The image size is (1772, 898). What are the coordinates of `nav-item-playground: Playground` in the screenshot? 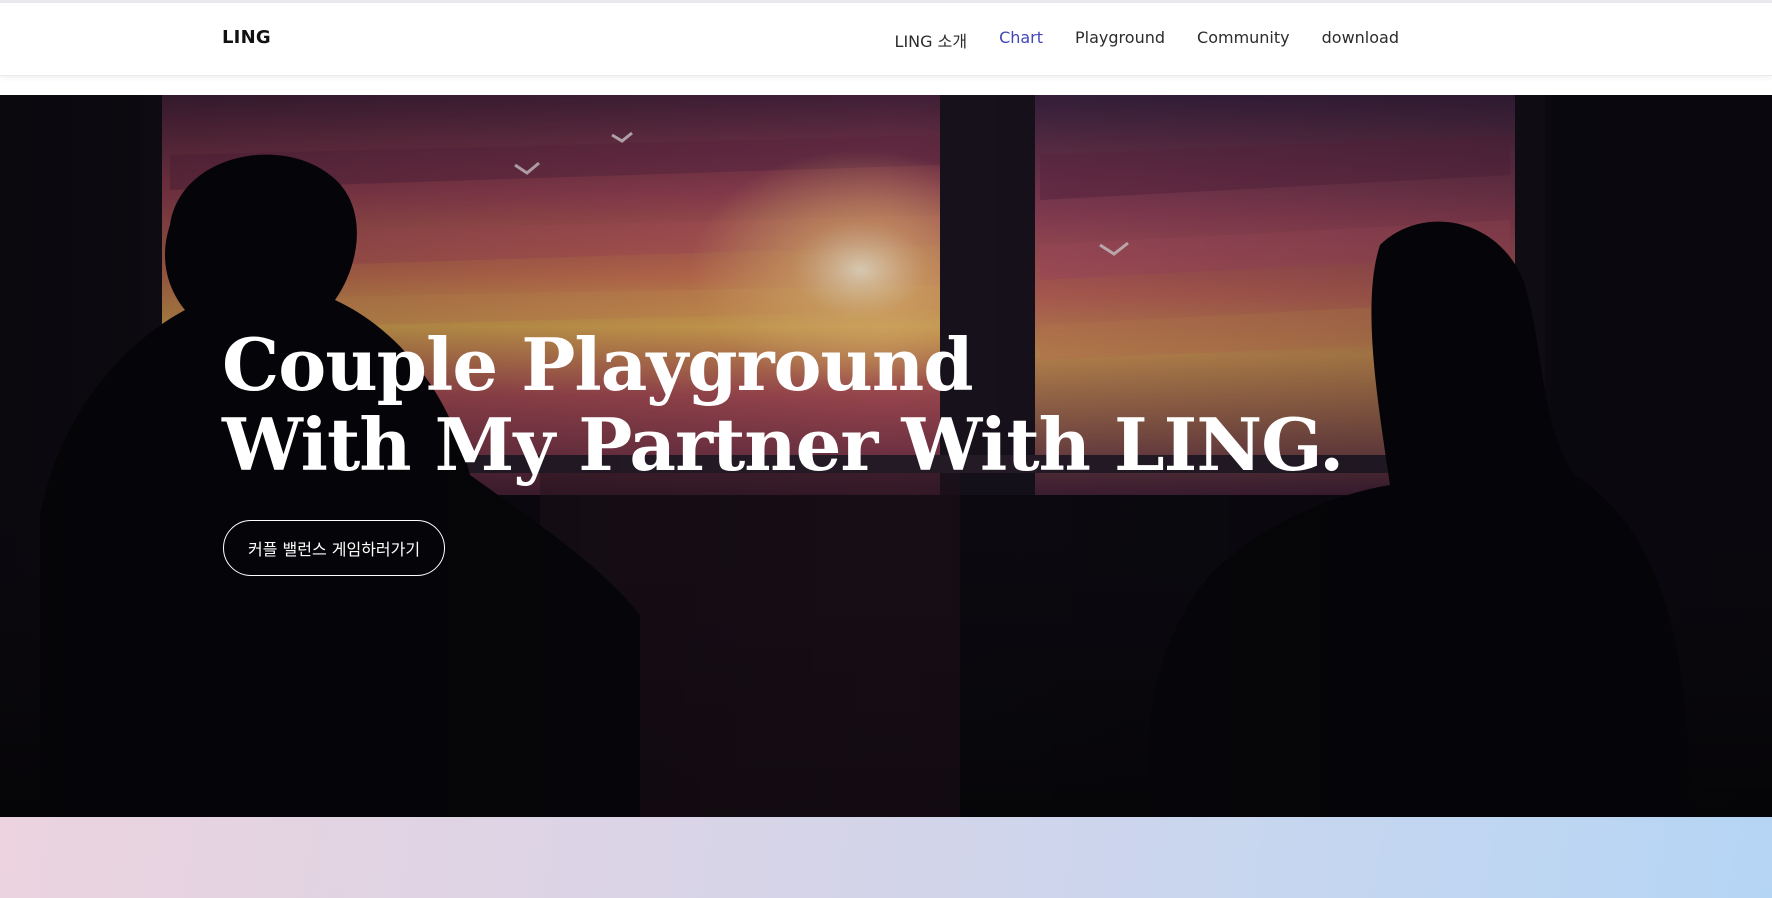 It's located at (1120, 40).